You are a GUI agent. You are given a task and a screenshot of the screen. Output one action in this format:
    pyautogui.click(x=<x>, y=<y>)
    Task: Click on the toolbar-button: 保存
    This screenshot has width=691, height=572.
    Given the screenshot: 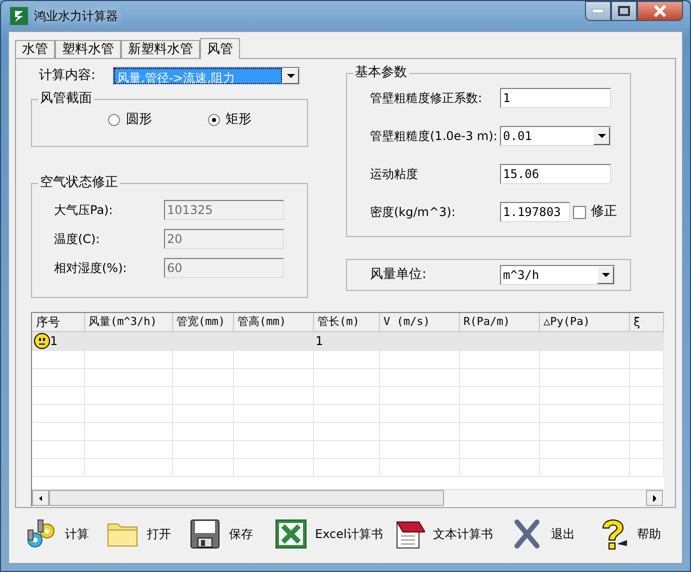 What is the action you would take?
    pyautogui.click(x=221, y=534)
    